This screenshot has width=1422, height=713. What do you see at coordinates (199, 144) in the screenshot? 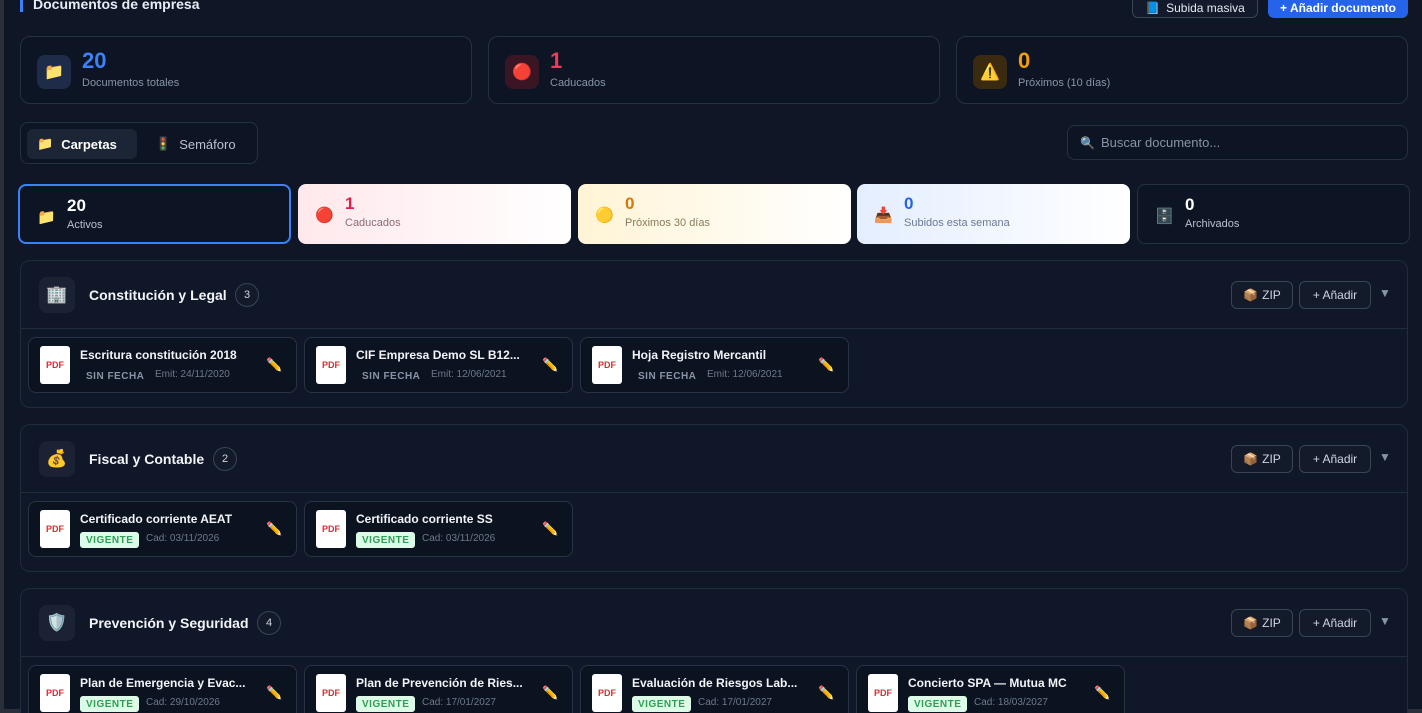
I see `tab-traffic-light: 🚦 Semáforo` at bounding box center [199, 144].